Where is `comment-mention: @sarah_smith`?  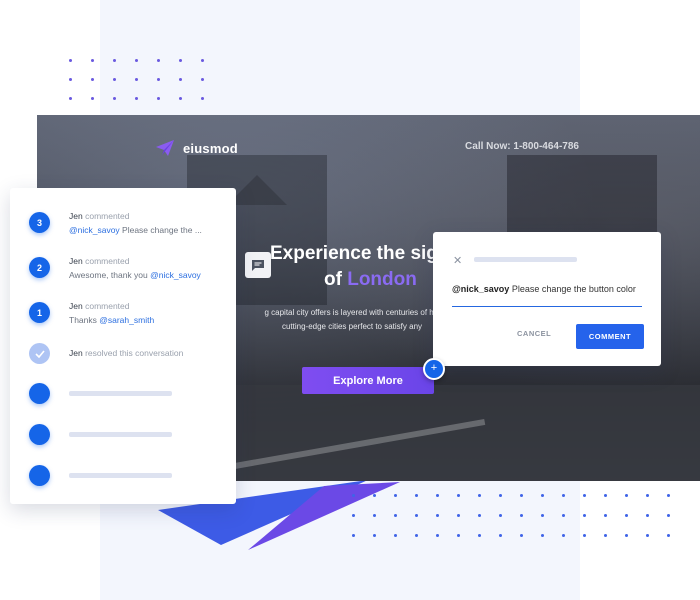
comment-mention: @sarah_smith is located at coordinates (126, 320).